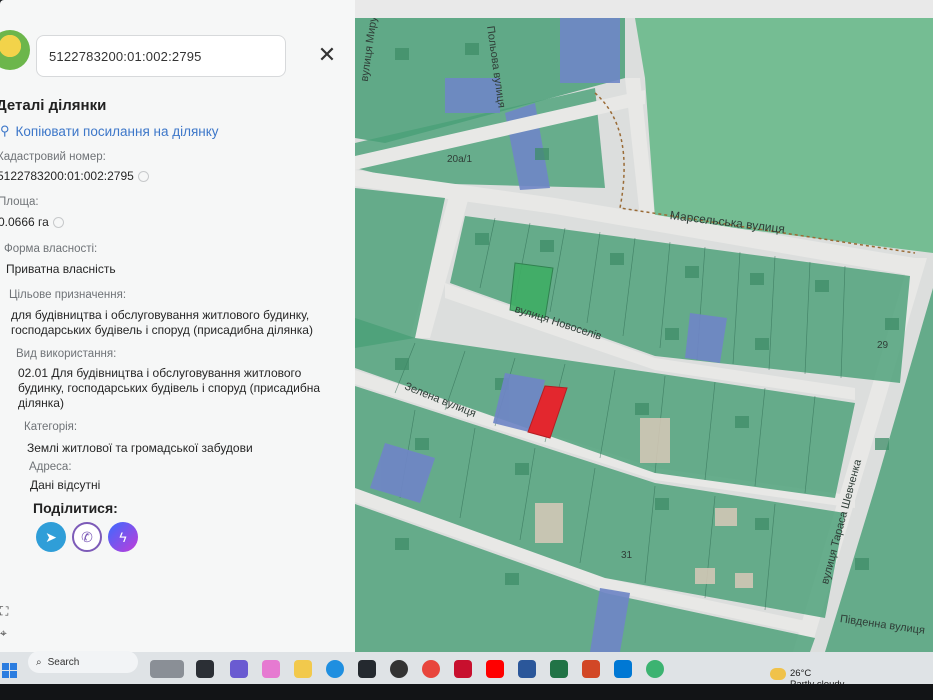  Describe the element at coordinates (495, 669) in the screenshot. I see `youtube-icon` at that location.